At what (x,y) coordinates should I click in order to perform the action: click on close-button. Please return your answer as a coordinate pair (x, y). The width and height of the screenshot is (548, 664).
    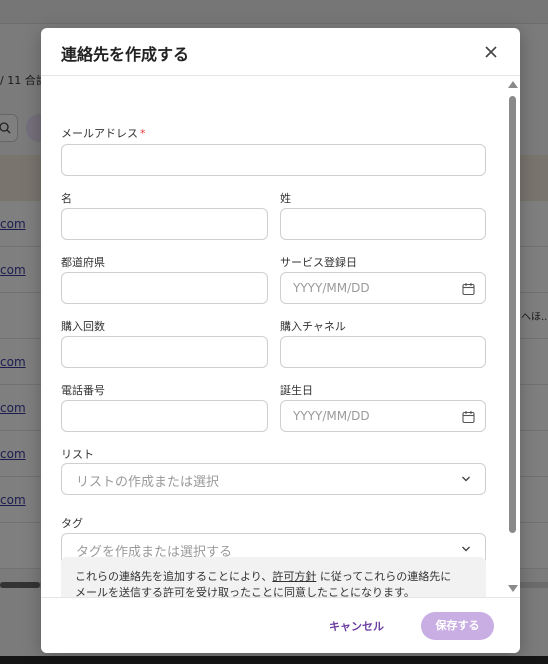
    Looking at the image, I should click on (491, 52).